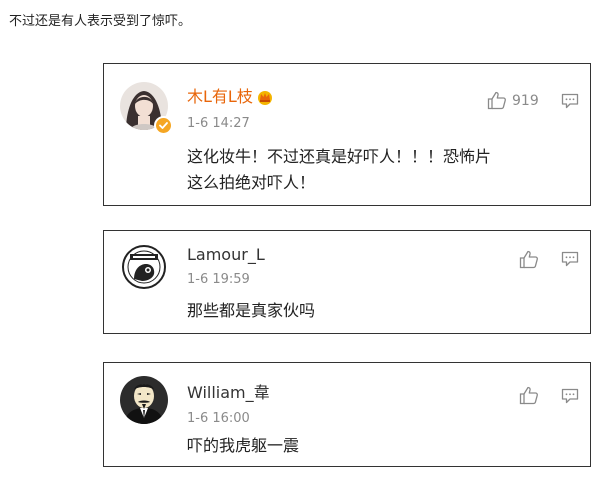  Describe the element at coordinates (220, 96) in the screenshot. I see `username-text: 木L有L枝` at that location.